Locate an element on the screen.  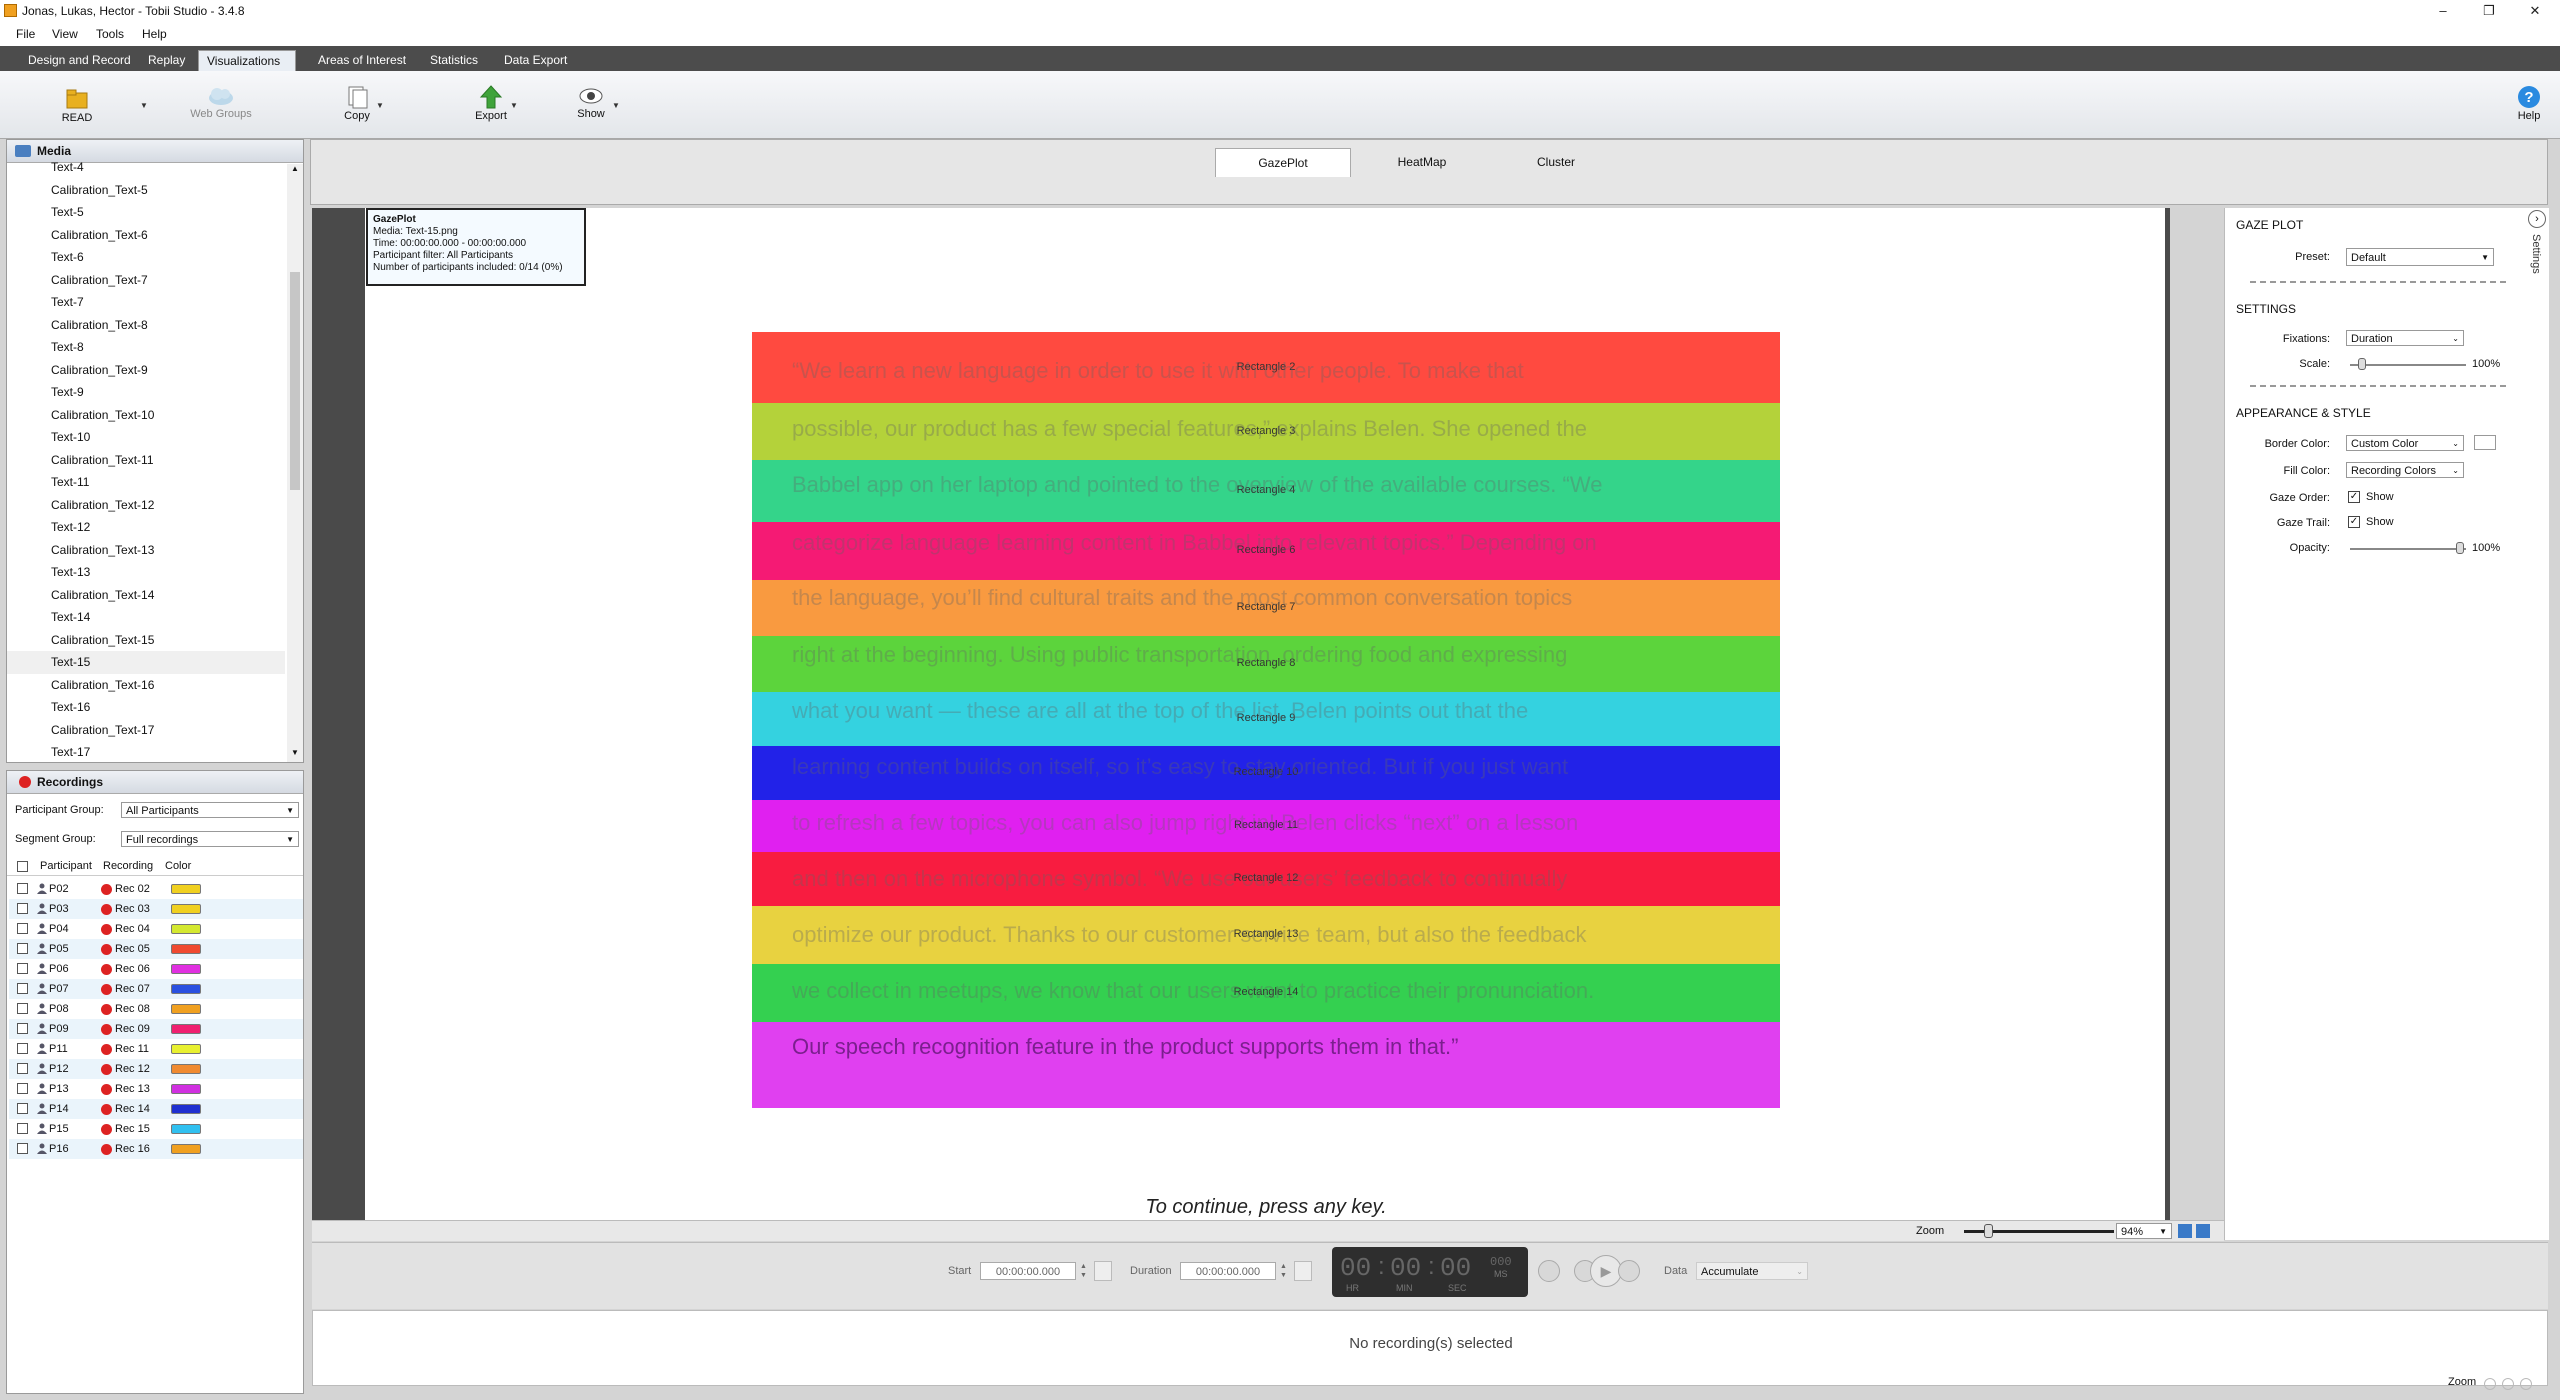
tab-areas-of-interest: Areas of Interest is located at coordinates (362, 60).